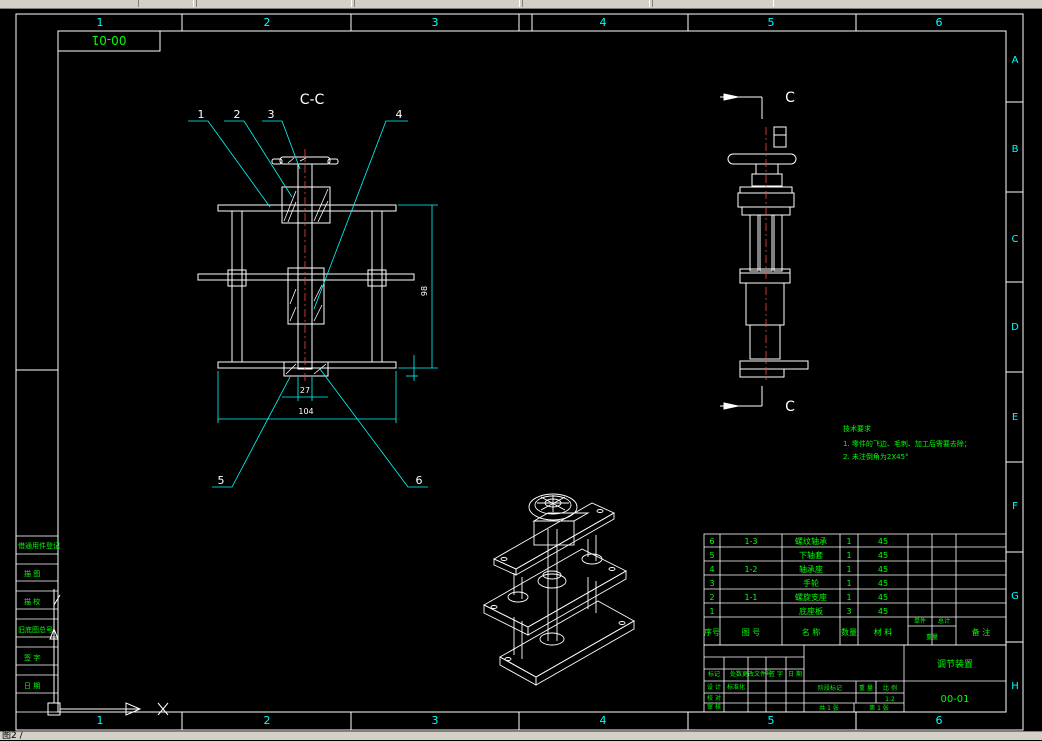 The width and height of the screenshot is (1042, 741). What do you see at coordinates (271, 114) in the screenshot?
I see `balloon-3: 3` at bounding box center [271, 114].